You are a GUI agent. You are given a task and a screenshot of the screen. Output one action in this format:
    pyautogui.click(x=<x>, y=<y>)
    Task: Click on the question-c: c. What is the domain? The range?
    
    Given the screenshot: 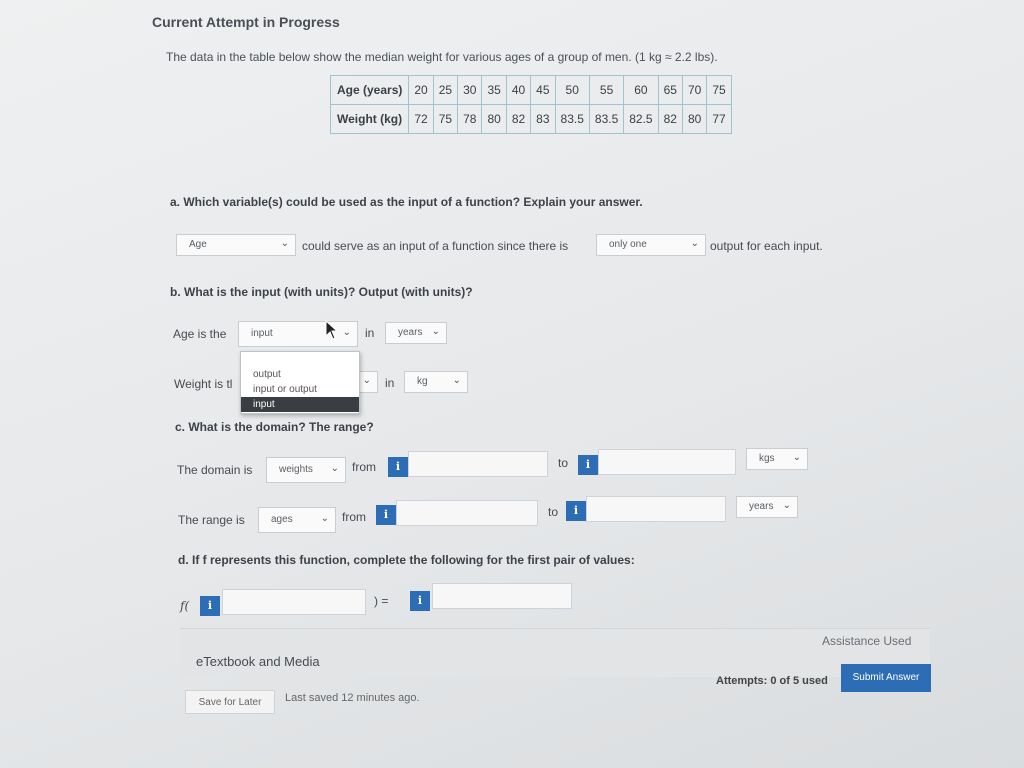 What is the action you would take?
    pyautogui.click(x=274, y=427)
    